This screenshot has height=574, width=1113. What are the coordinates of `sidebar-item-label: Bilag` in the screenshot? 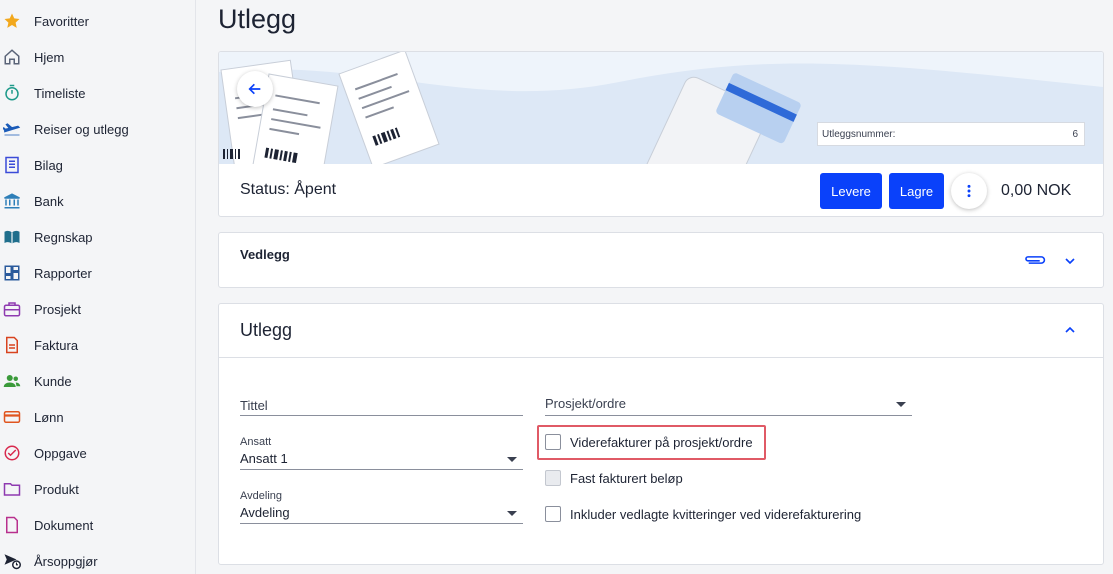 It's located at (48, 165).